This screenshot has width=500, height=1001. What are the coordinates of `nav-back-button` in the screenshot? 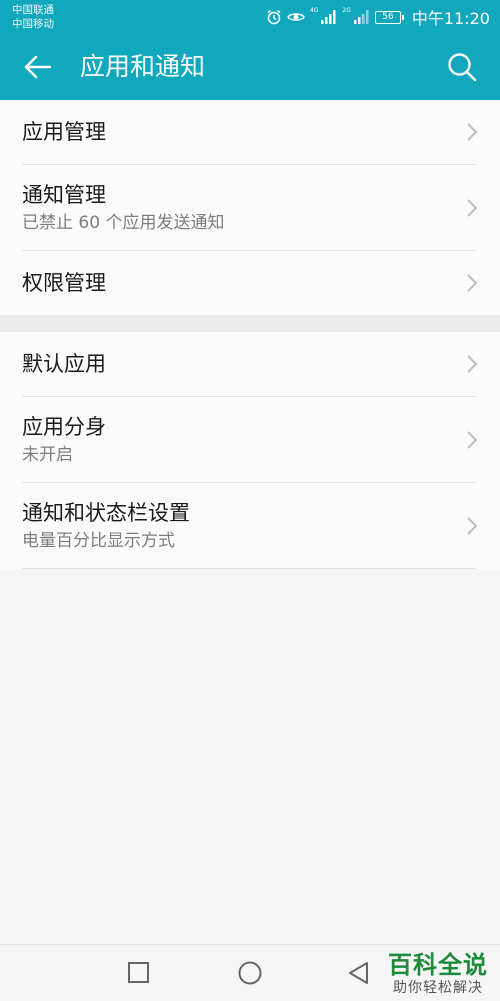 It's located at (359, 973).